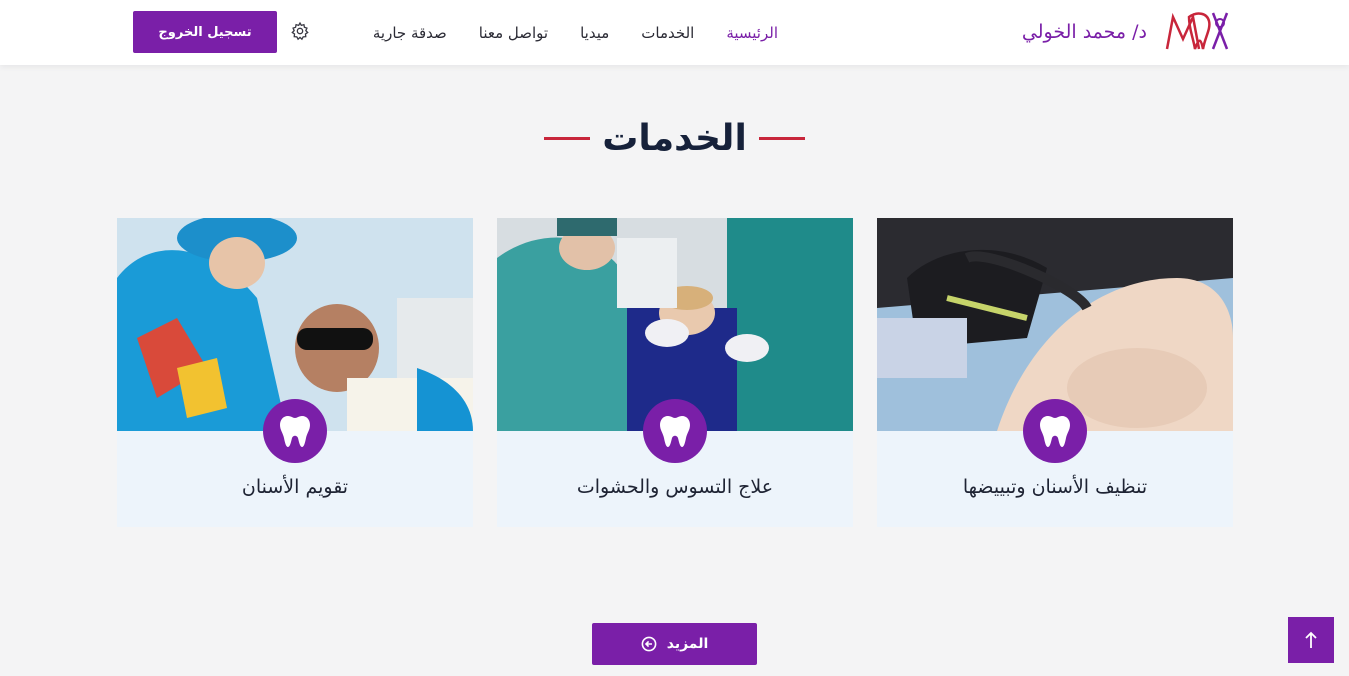 This screenshot has height=676, width=1349. What do you see at coordinates (1197, 31) in the screenshot?
I see `tooth-logo-icon` at bounding box center [1197, 31].